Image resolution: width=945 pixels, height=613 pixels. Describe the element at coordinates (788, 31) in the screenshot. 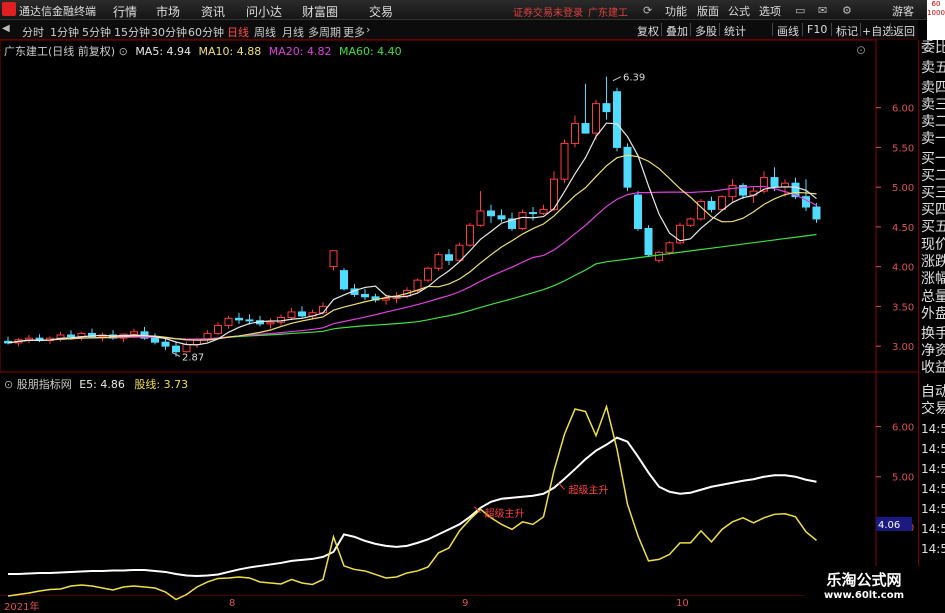

I see `draw-line-button: 画线` at that location.